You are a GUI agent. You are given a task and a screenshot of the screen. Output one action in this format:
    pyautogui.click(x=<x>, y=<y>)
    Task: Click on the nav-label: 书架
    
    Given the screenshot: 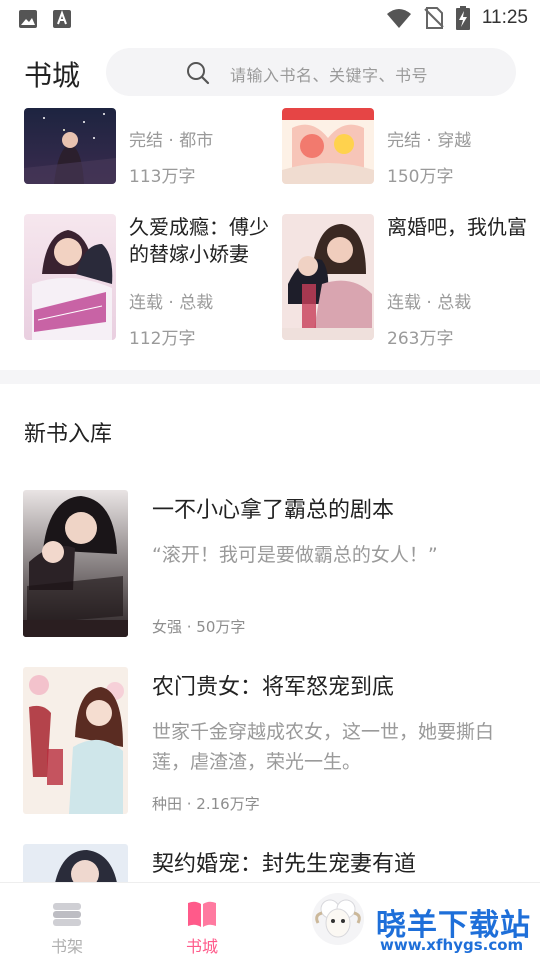 What is the action you would take?
    pyautogui.click(x=66, y=946)
    